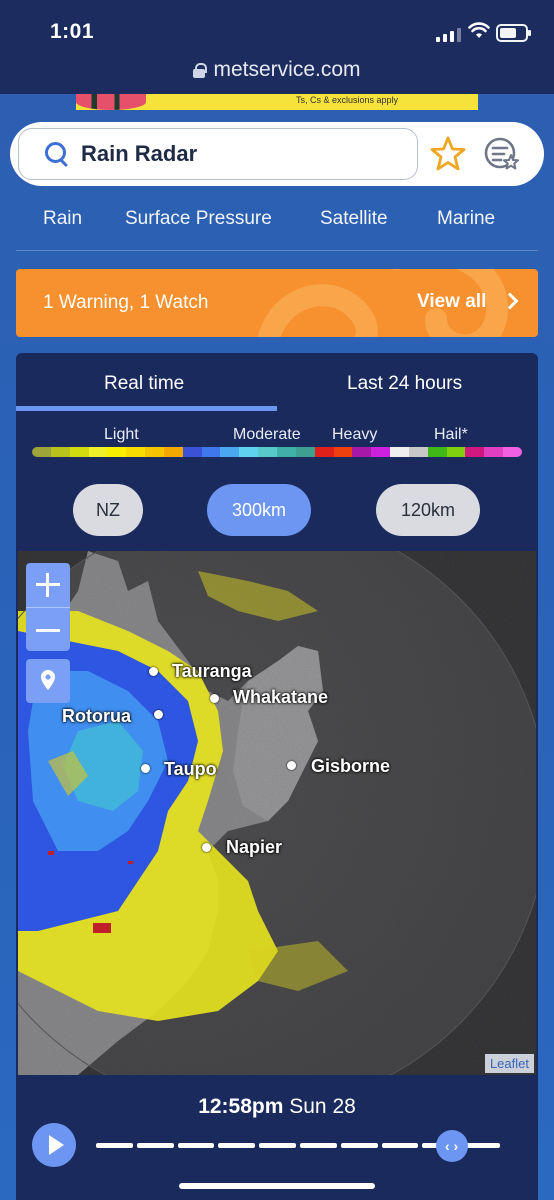 This screenshot has height=1200, width=554. I want to click on nav-item-satellite: Satellite, so click(354, 219).